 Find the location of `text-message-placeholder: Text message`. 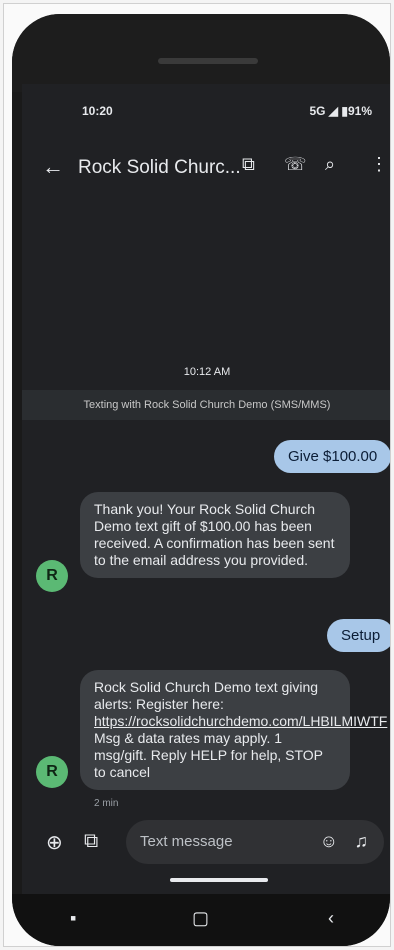

text-message-placeholder: Text message is located at coordinates (186, 841).